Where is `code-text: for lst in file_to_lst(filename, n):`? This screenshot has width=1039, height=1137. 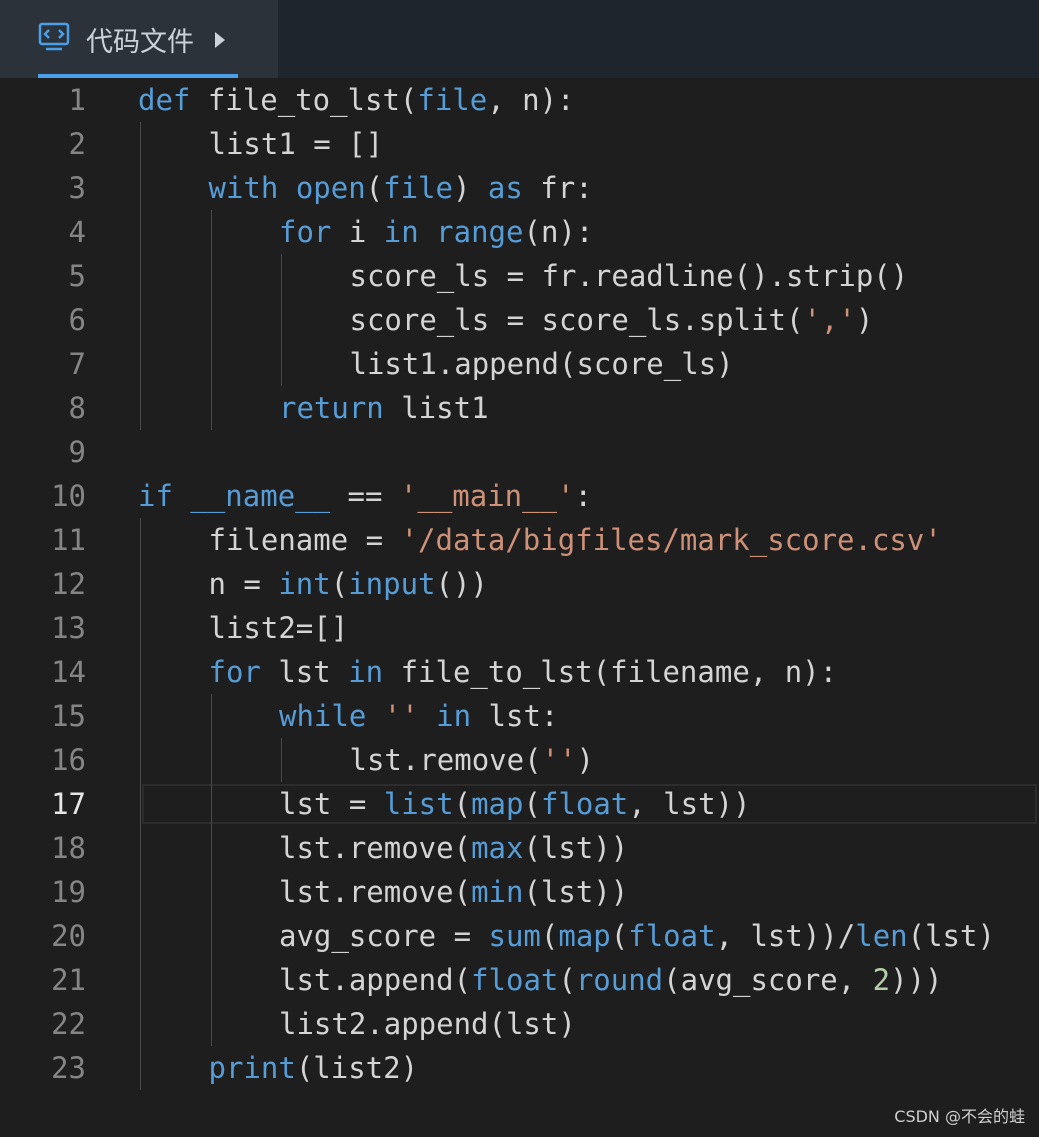
code-text: for lst in file_to_lst(filename, n): is located at coordinates (523, 672).